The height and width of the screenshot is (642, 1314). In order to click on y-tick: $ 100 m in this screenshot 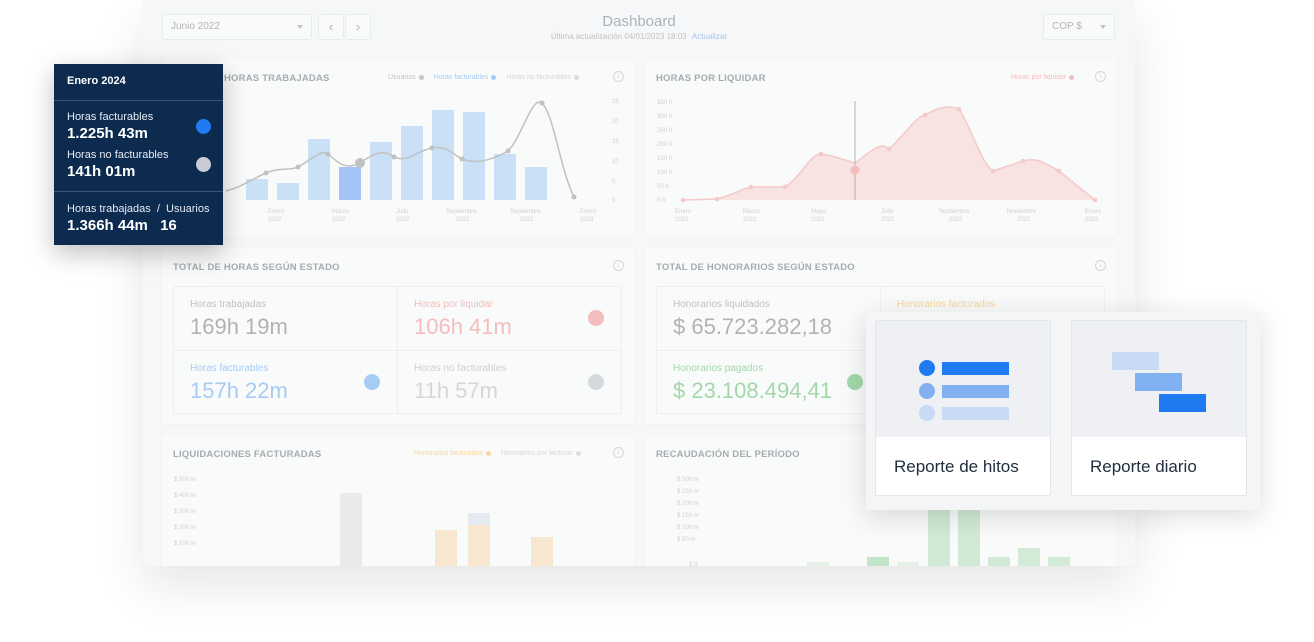, I will do `click(185, 544)`.